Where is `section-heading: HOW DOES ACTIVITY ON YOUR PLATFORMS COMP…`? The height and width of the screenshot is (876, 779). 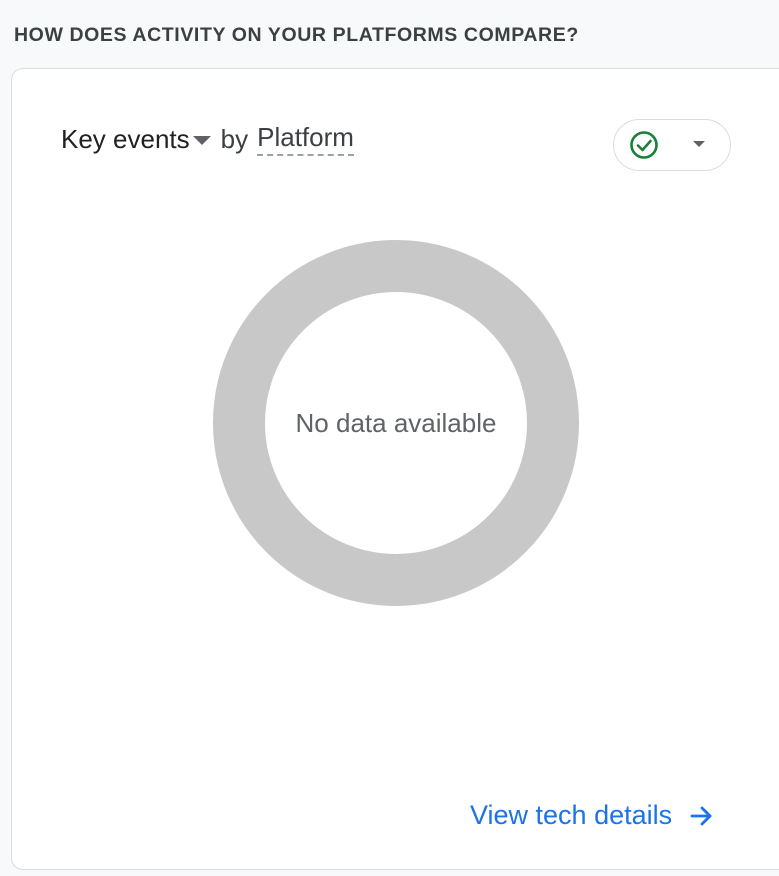 section-heading: HOW DOES ACTIVITY ON YOUR PLATFORMS COMP… is located at coordinates (296, 35).